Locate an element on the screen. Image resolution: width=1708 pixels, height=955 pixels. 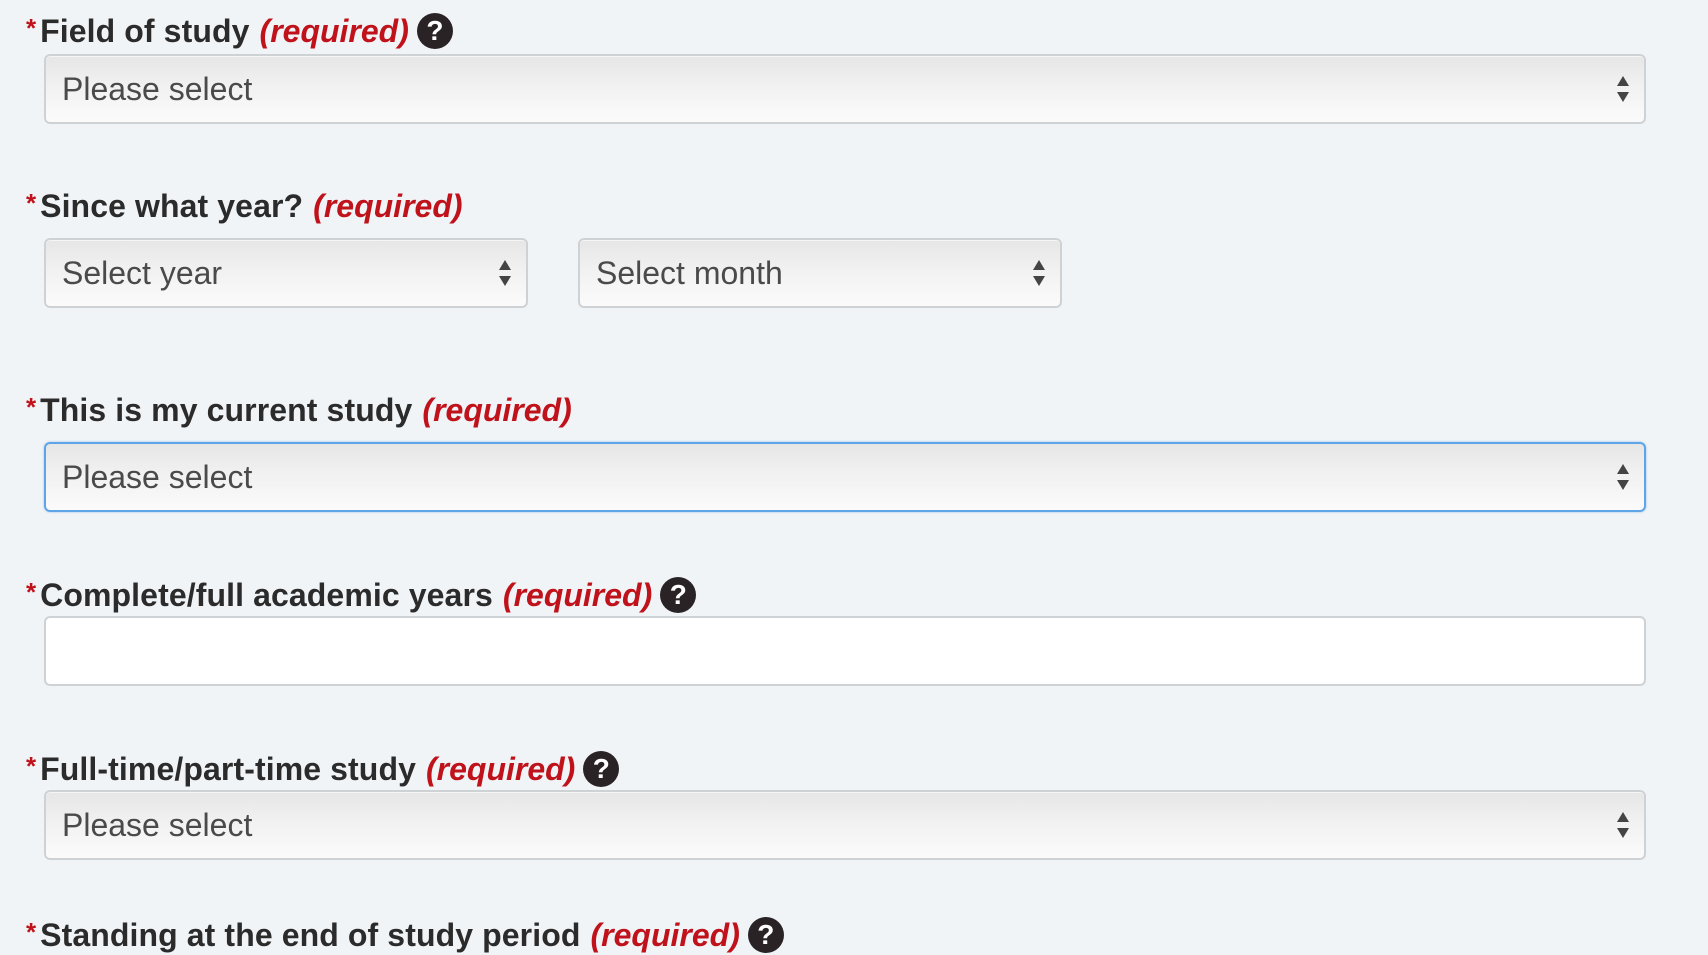
study-mode-label: * Full-time/part-time study (required) ? is located at coordinates (323, 769).